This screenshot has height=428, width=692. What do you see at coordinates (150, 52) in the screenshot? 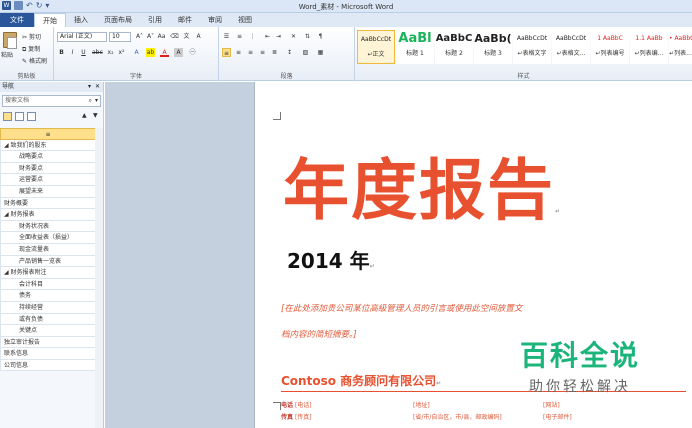
I see `highlight-icon: ab` at bounding box center [150, 52].